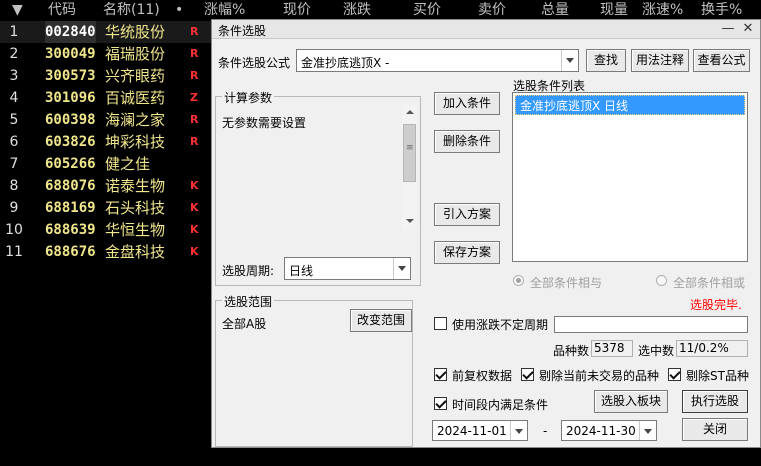  What do you see at coordinates (70, 164) in the screenshot?
I see `stock-code: 605266` at bounding box center [70, 164].